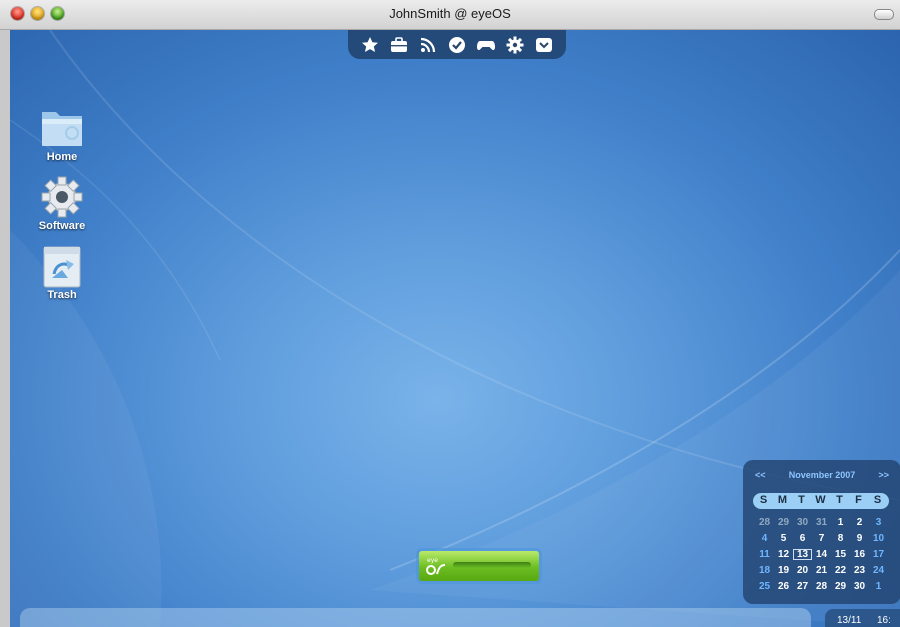 This screenshot has height=627, width=900. Describe the element at coordinates (492, 565) in the screenshot. I see `eyeos-badge-bar` at that location.